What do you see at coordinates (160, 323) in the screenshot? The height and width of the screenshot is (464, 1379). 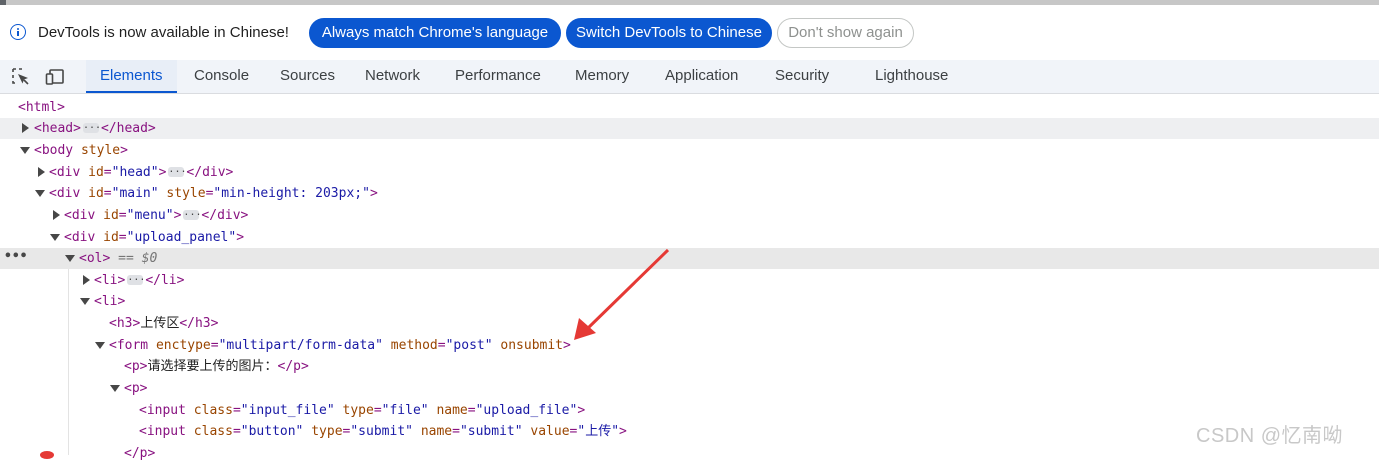 I see `node-text: 上传区` at bounding box center [160, 323].